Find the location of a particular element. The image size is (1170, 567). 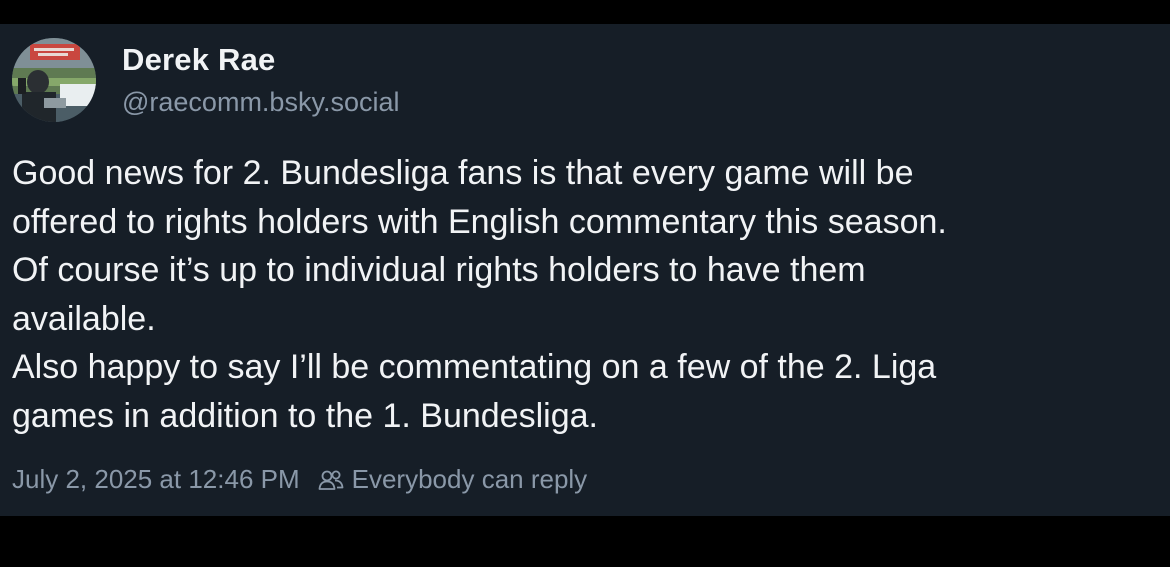

author-handle: @raecomm.bsky.social is located at coordinates (260, 102).